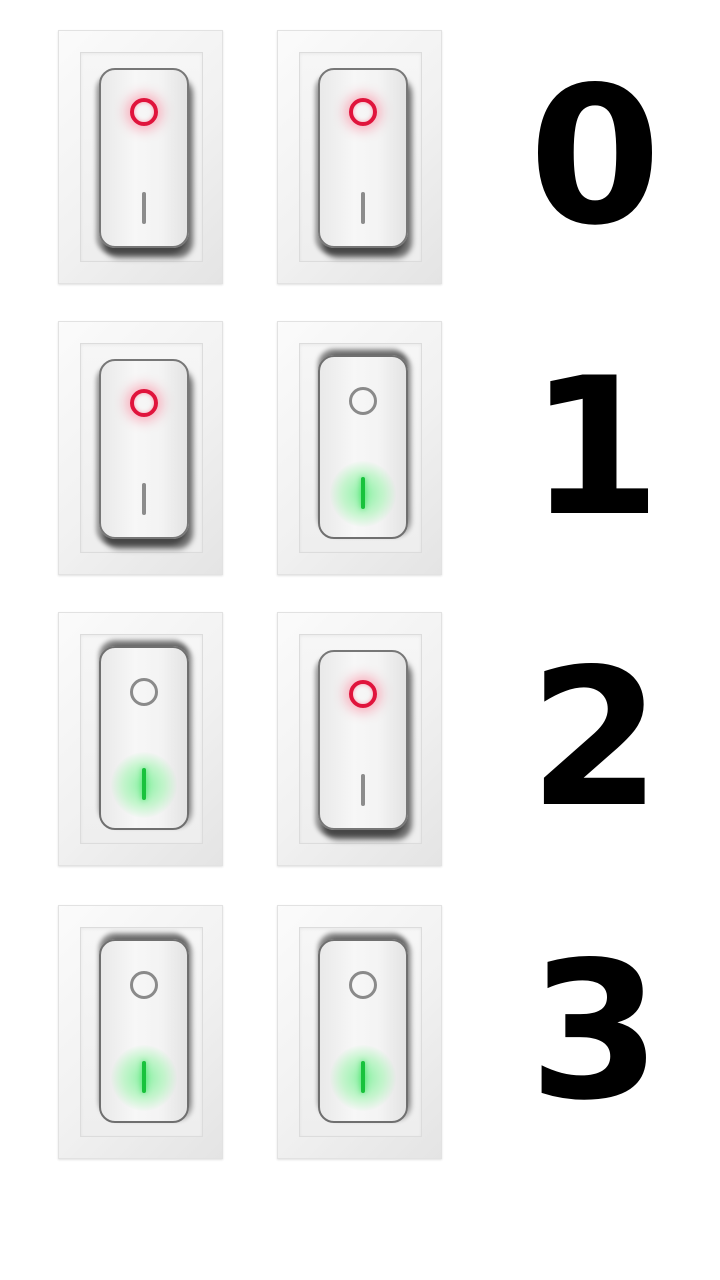  Describe the element at coordinates (595, 738) in the screenshot. I see `count-label: 2` at that location.